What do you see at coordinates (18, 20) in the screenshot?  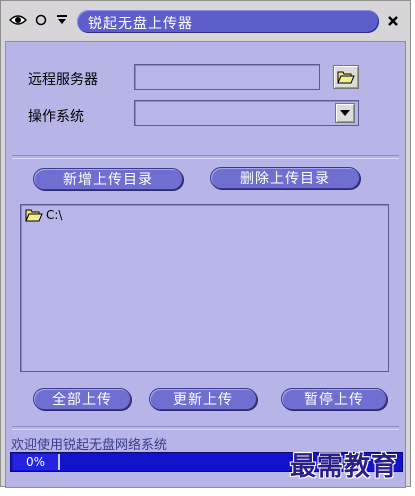 I see `eye-icon` at bounding box center [18, 20].